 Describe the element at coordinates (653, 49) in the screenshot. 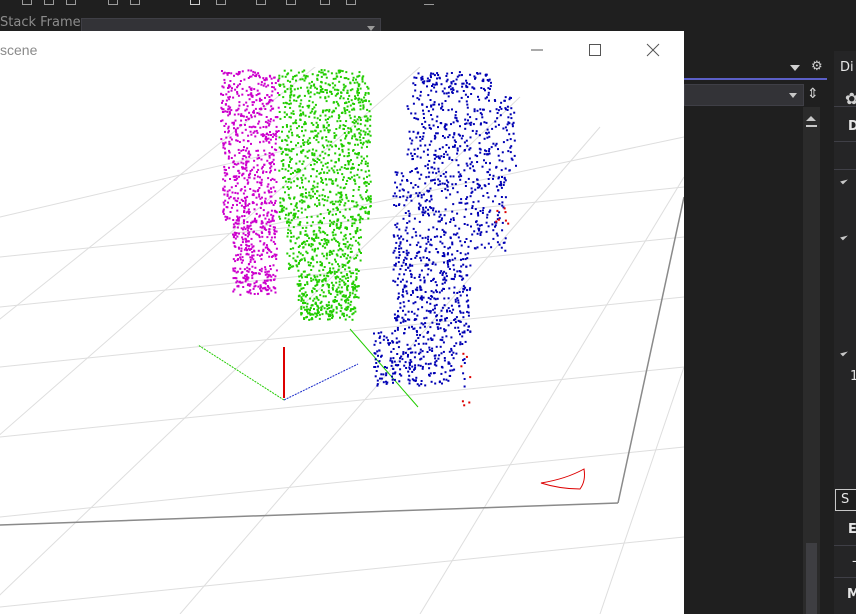

I see `close-button` at that location.